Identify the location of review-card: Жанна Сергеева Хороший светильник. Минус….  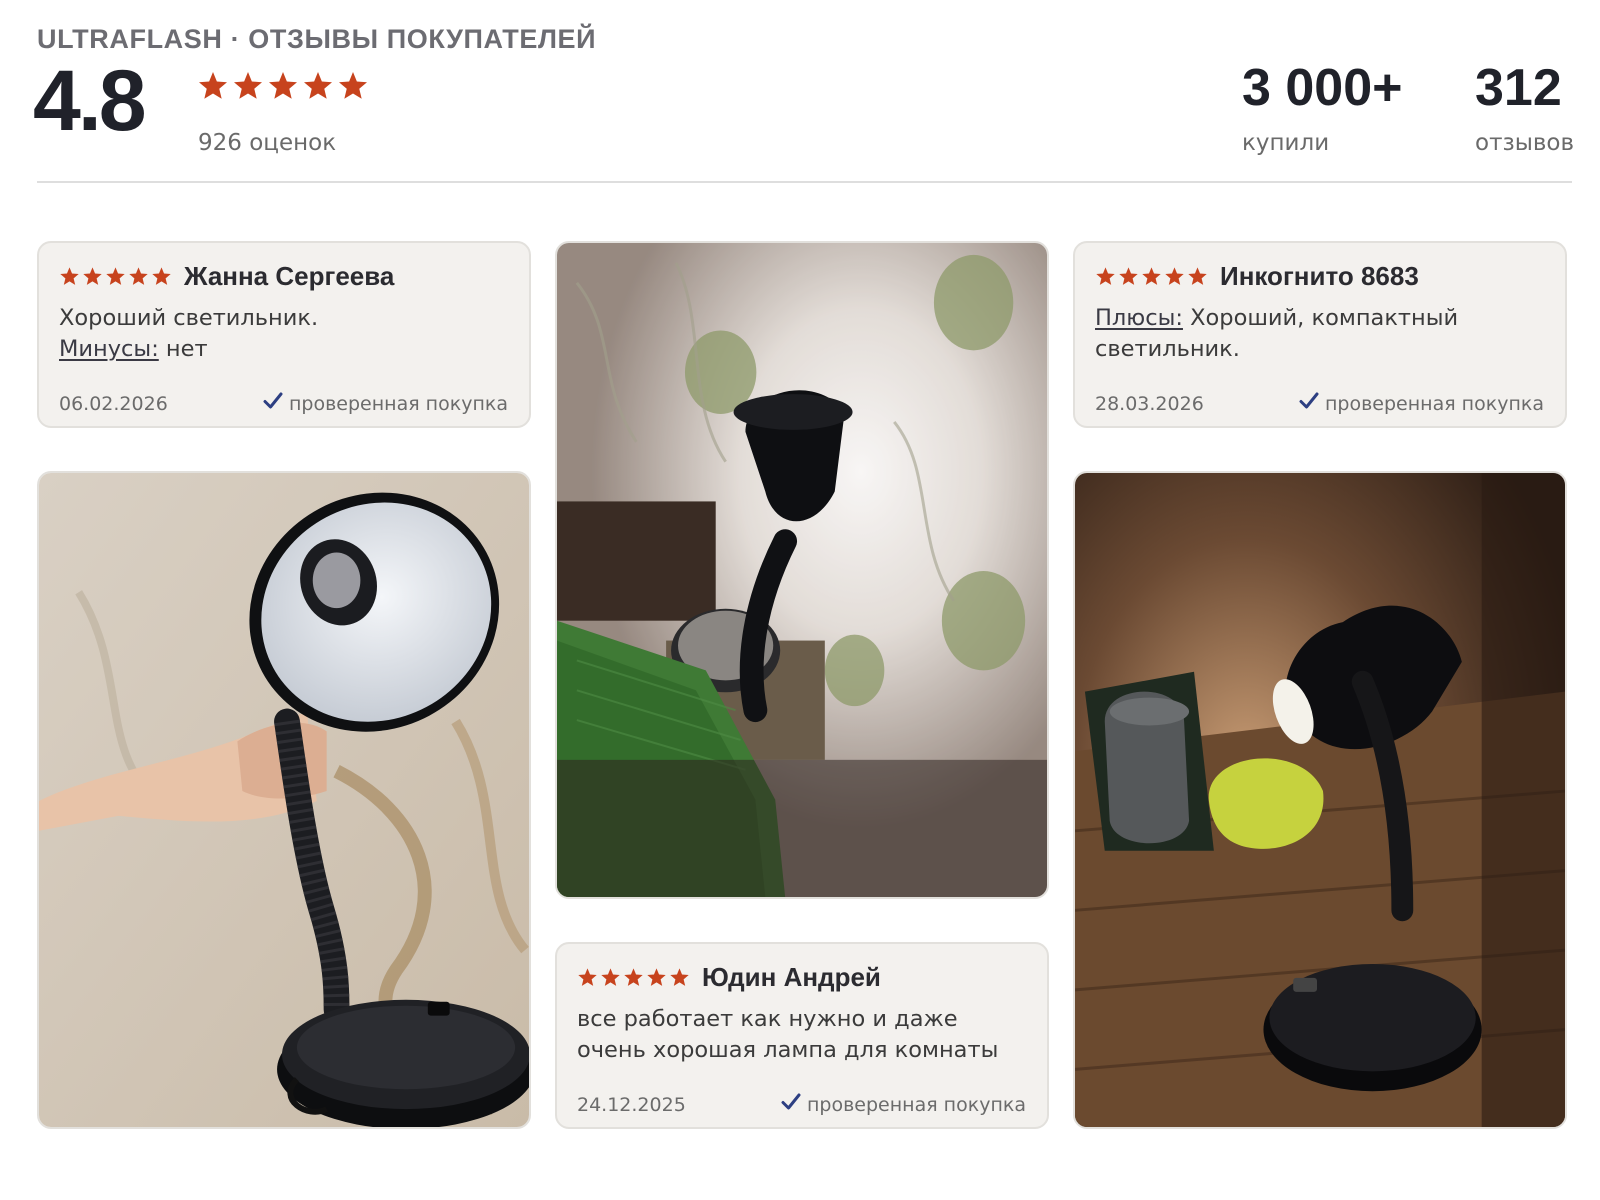
(284, 334).